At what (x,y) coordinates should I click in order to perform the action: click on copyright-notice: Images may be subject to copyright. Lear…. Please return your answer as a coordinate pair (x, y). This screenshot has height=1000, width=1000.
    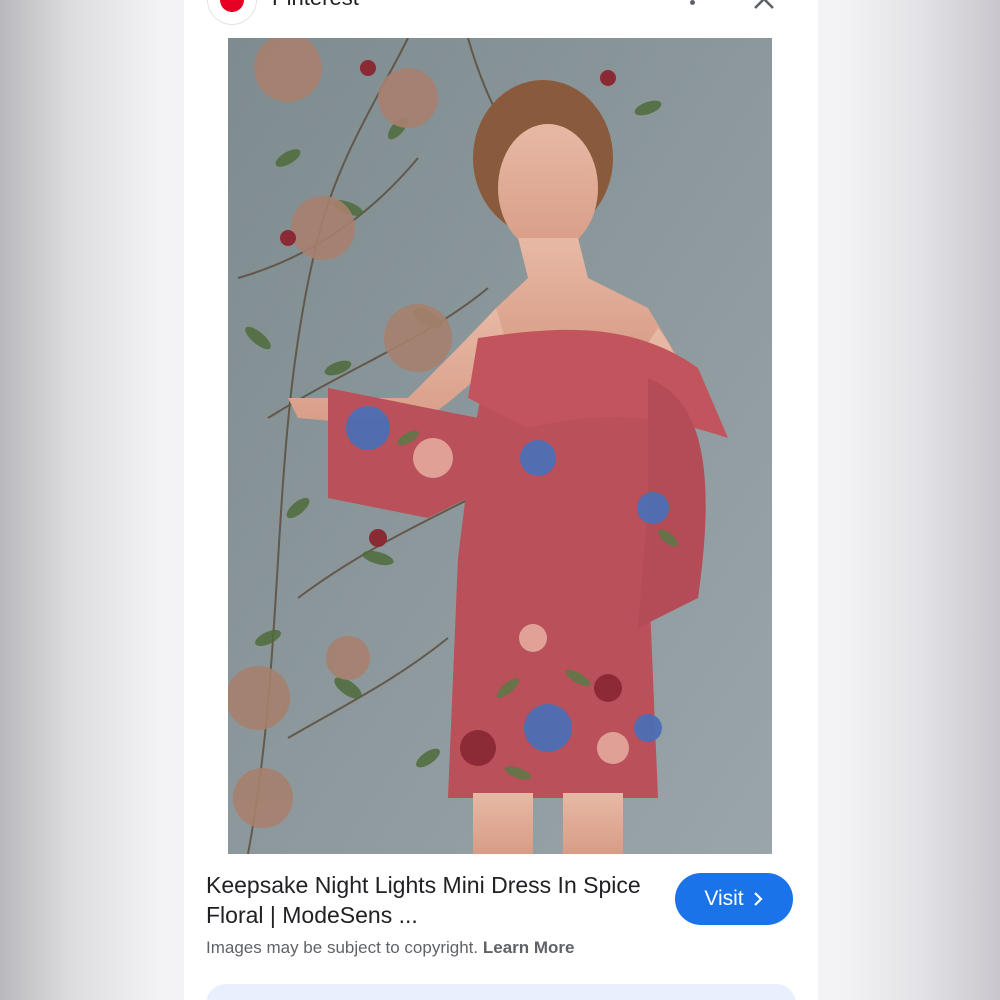
    Looking at the image, I should click on (390, 948).